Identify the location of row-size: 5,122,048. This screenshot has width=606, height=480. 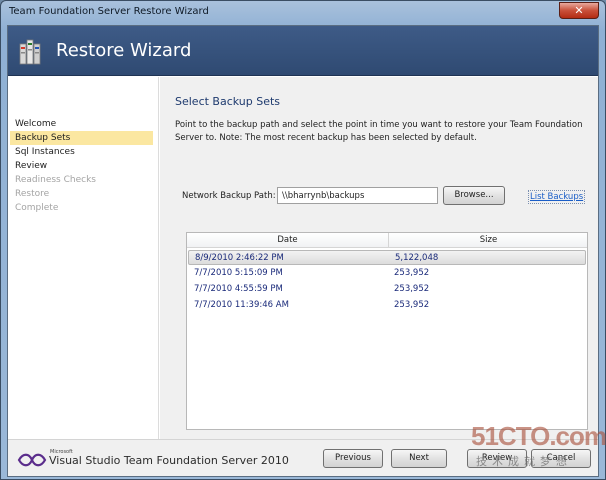
(417, 258).